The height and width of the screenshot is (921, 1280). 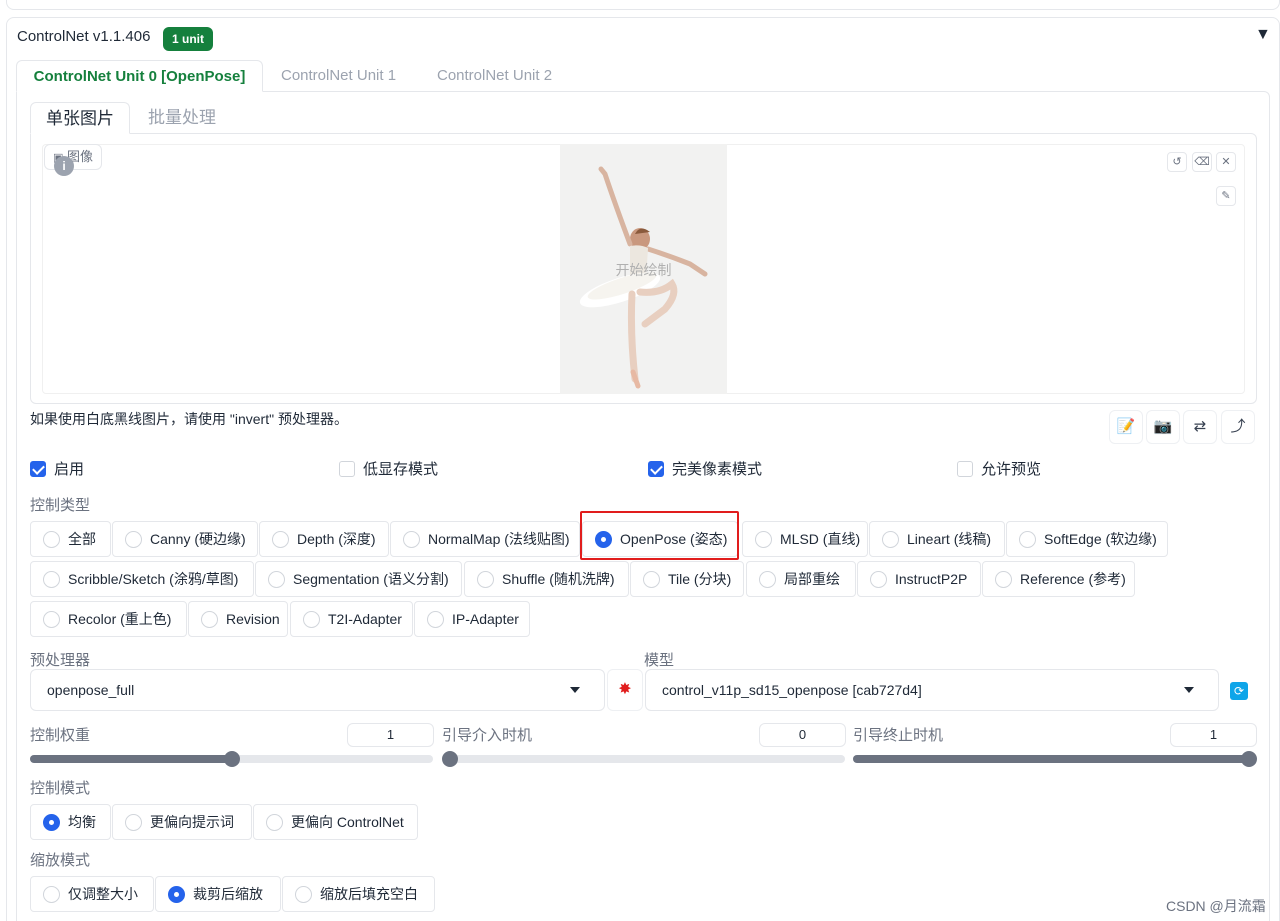 What do you see at coordinates (1213, 735) in the screenshot?
I see `slider-end-value: 1` at bounding box center [1213, 735].